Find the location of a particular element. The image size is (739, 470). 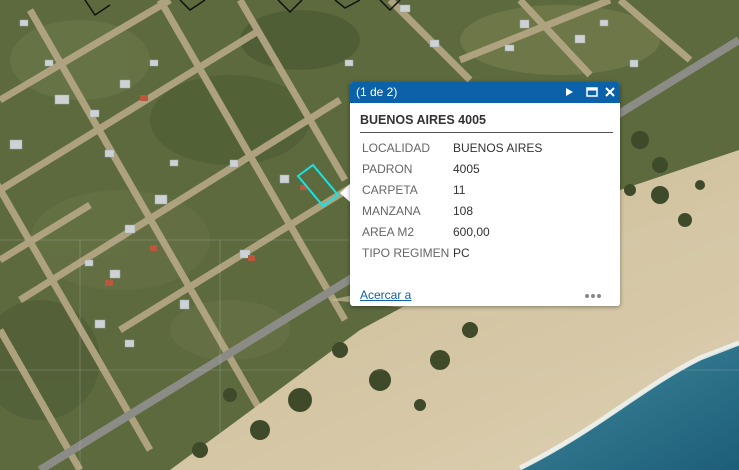

field-label: CARPETA is located at coordinates (390, 190).